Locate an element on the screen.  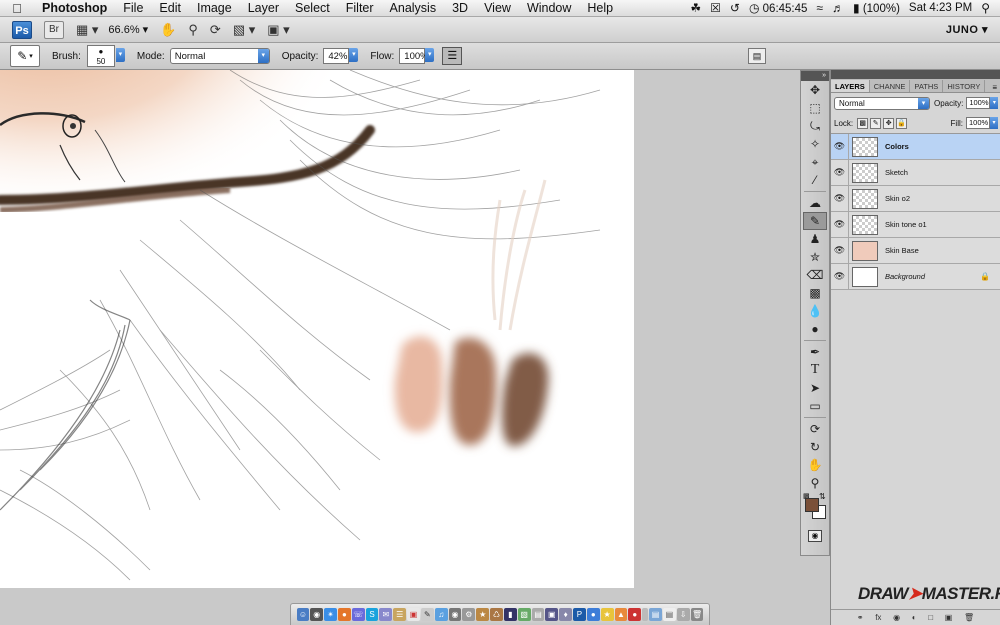
rotate-view-icon: ⟳ is located at coordinates (215, 30).